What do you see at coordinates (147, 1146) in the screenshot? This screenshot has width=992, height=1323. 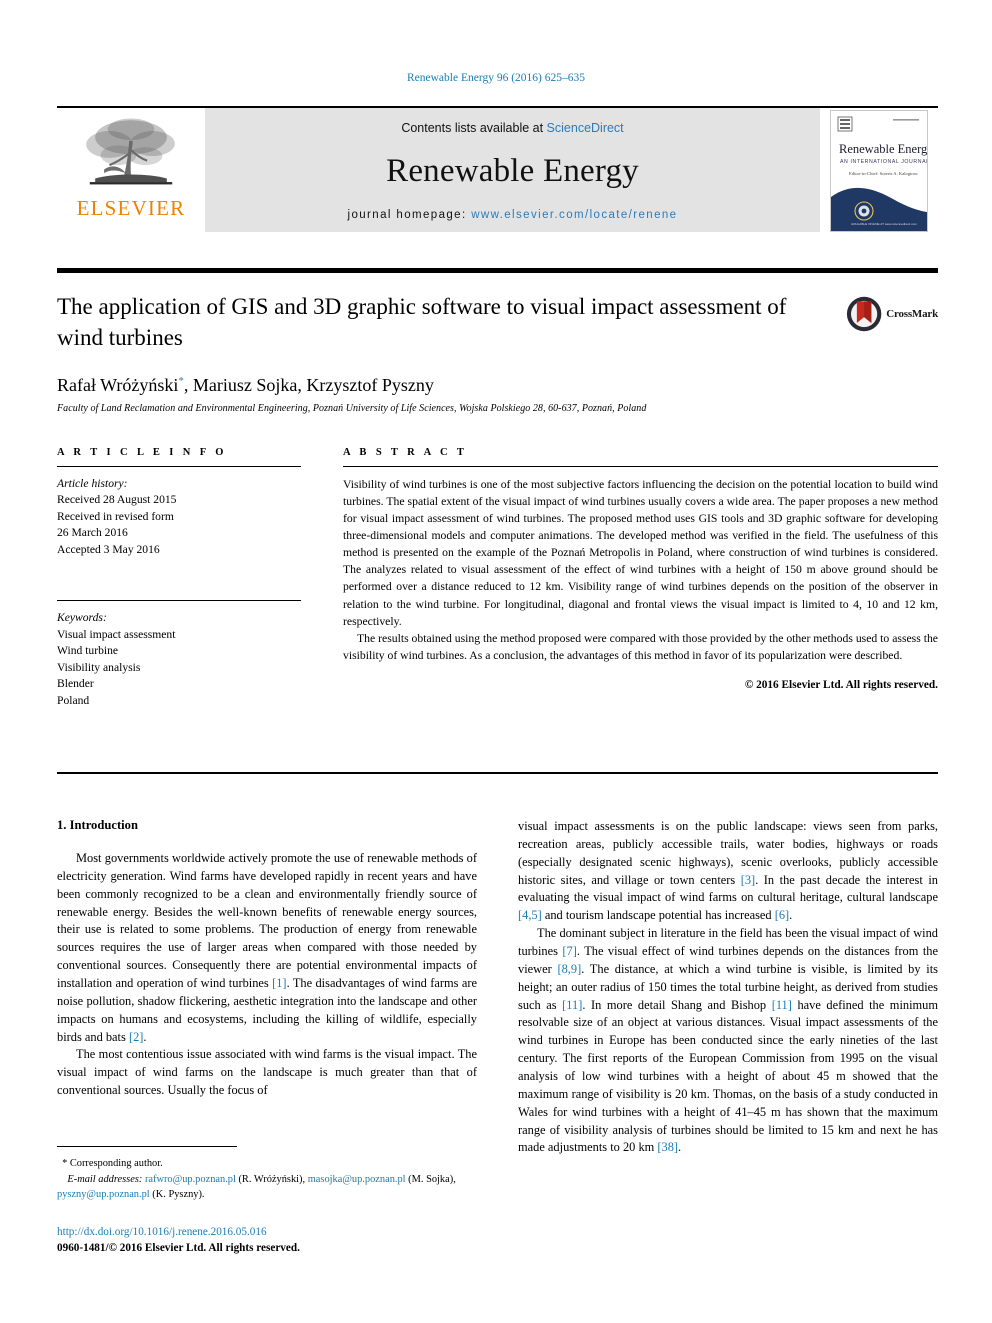 I see `footnote-rule` at bounding box center [147, 1146].